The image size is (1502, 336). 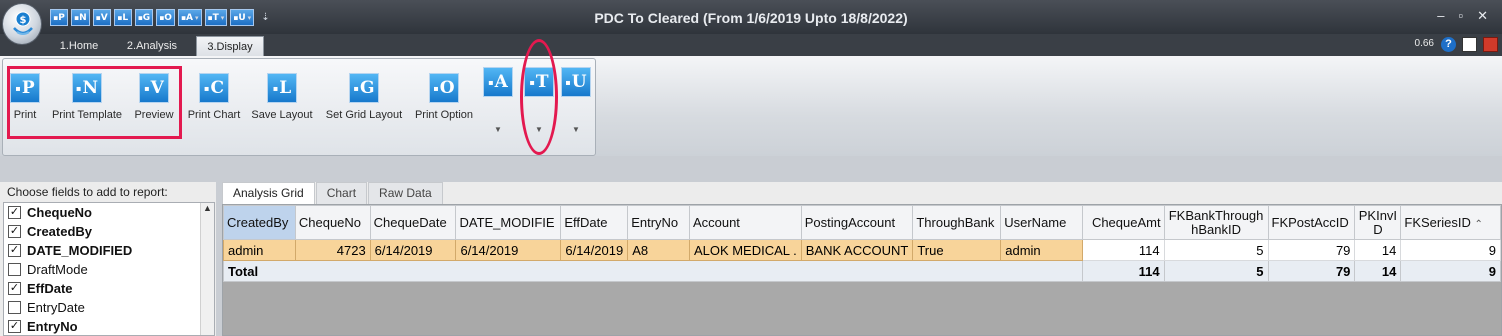 What do you see at coordinates (576, 100) in the screenshot?
I see `u-dropdown-button: ▪ U ▼` at bounding box center [576, 100].